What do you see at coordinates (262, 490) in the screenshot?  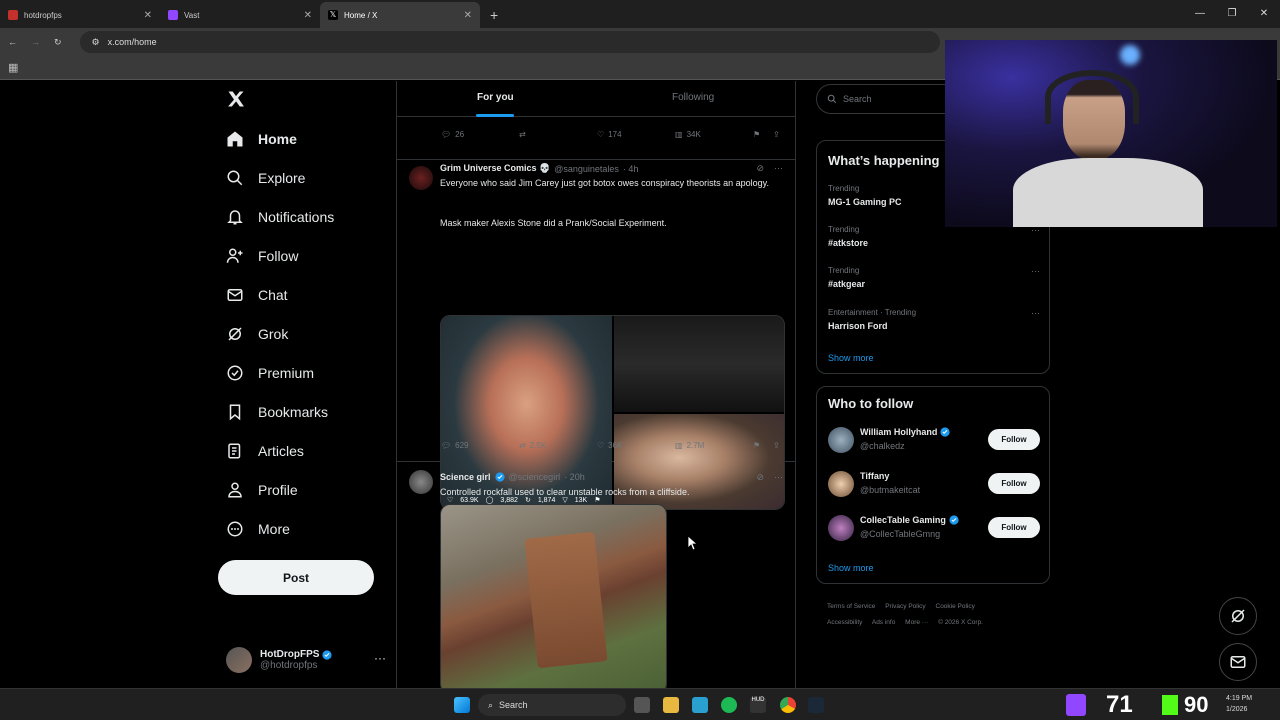 I see `nav-profile: Profile` at bounding box center [262, 490].